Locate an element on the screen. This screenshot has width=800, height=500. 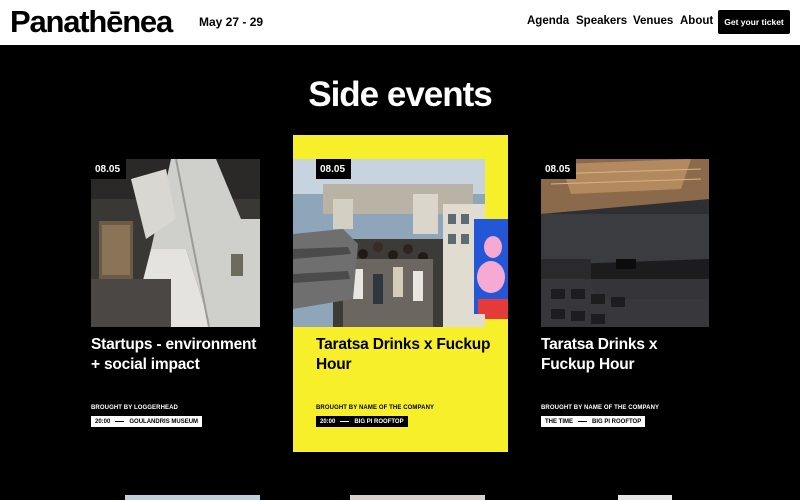
nav-venues: Venues is located at coordinates (653, 21).